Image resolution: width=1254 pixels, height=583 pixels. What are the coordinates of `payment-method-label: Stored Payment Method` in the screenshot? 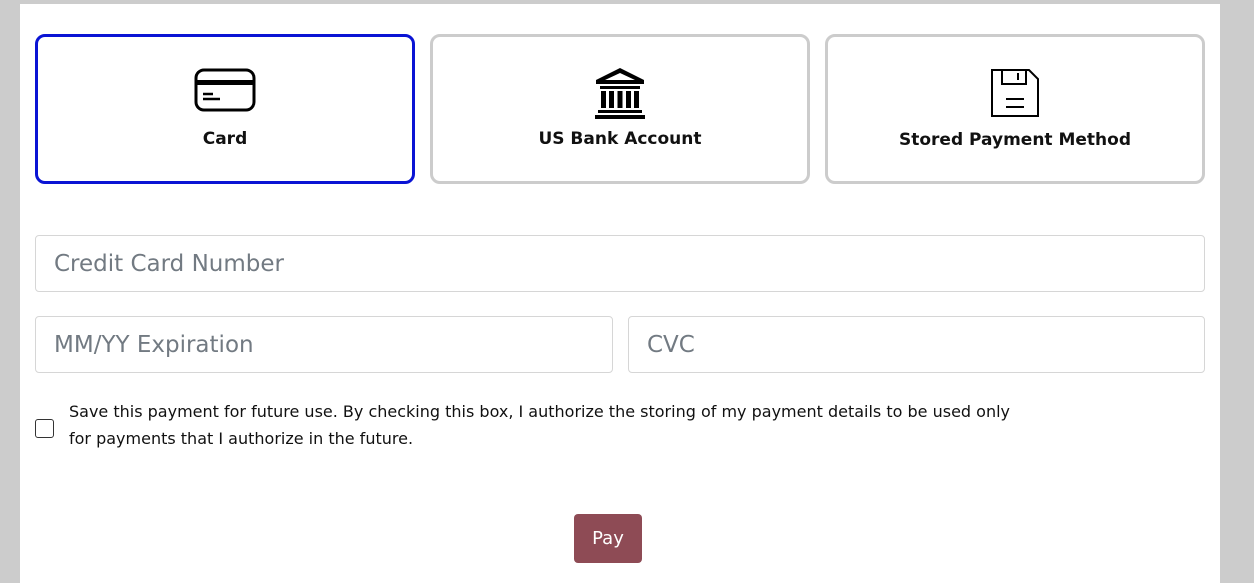 It's located at (1015, 140).